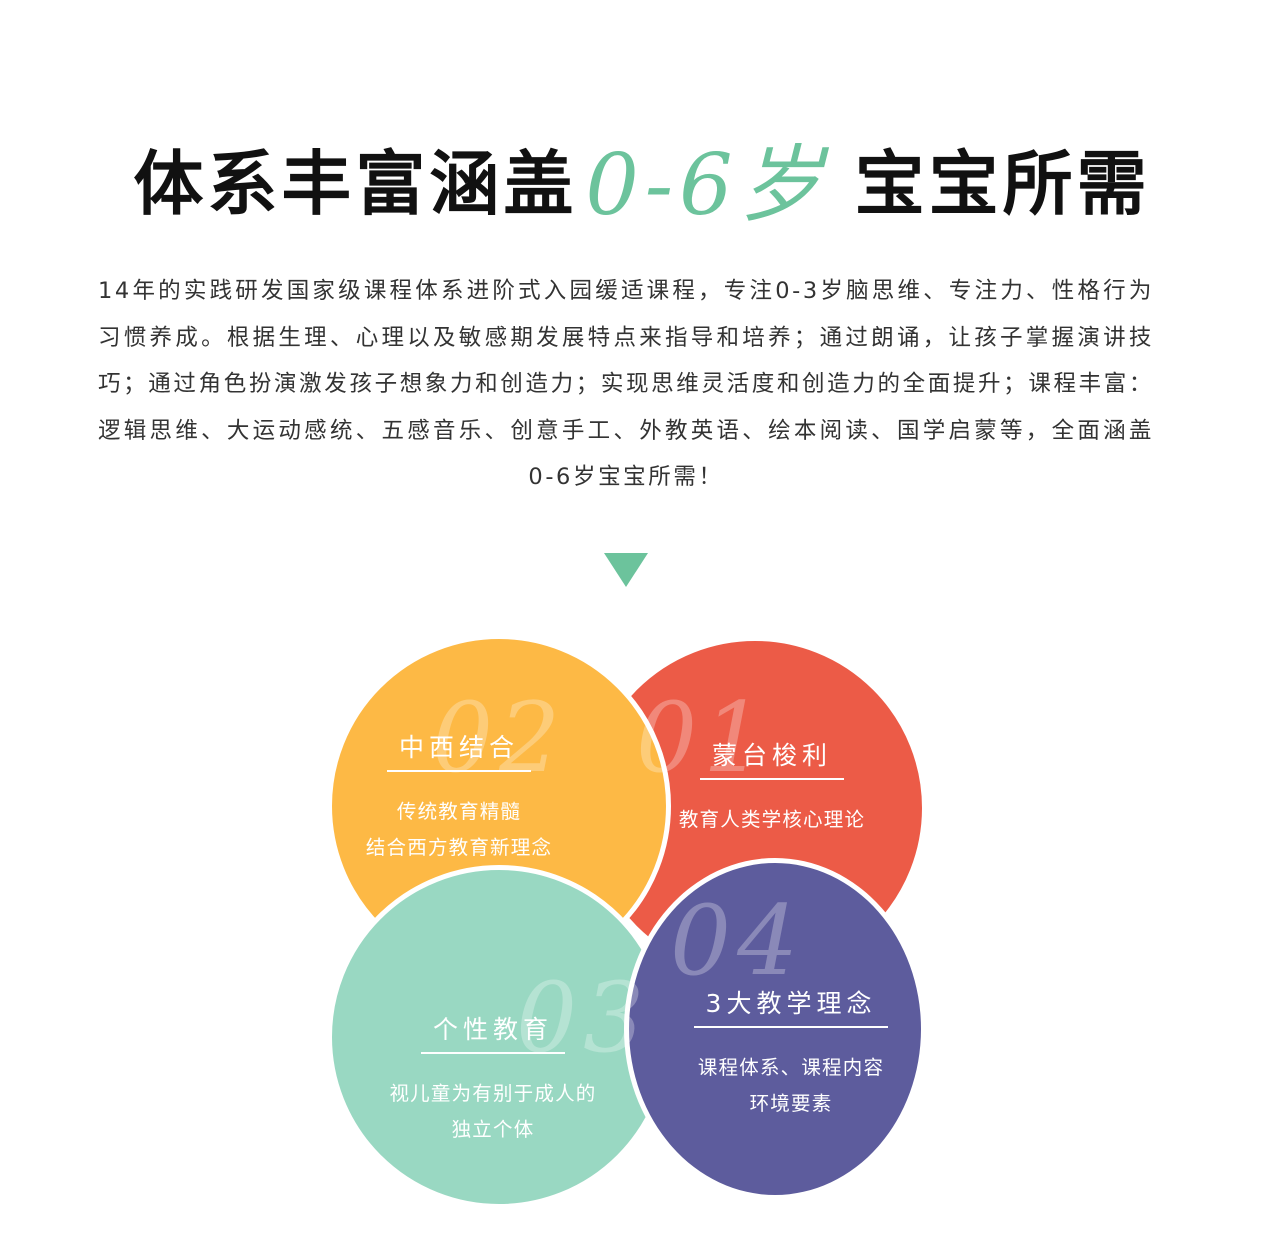 This screenshot has width=1284, height=1249. Describe the element at coordinates (458, 750) in the screenshot. I see `feature-title: 中西结合` at that location.